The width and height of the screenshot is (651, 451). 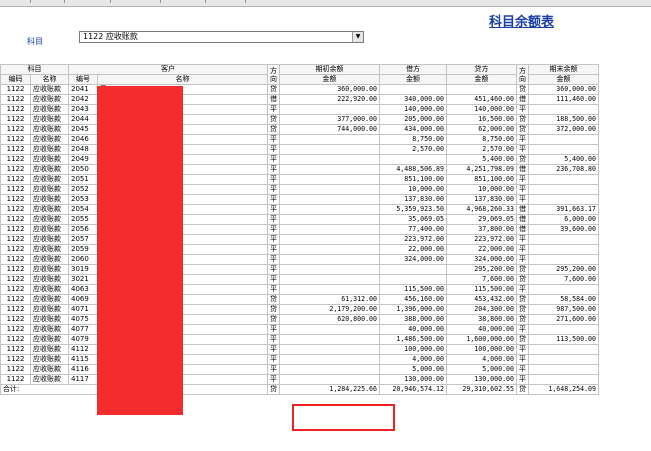 I want to click on cell-customer-number: 3021, so click(x=83, y=279).